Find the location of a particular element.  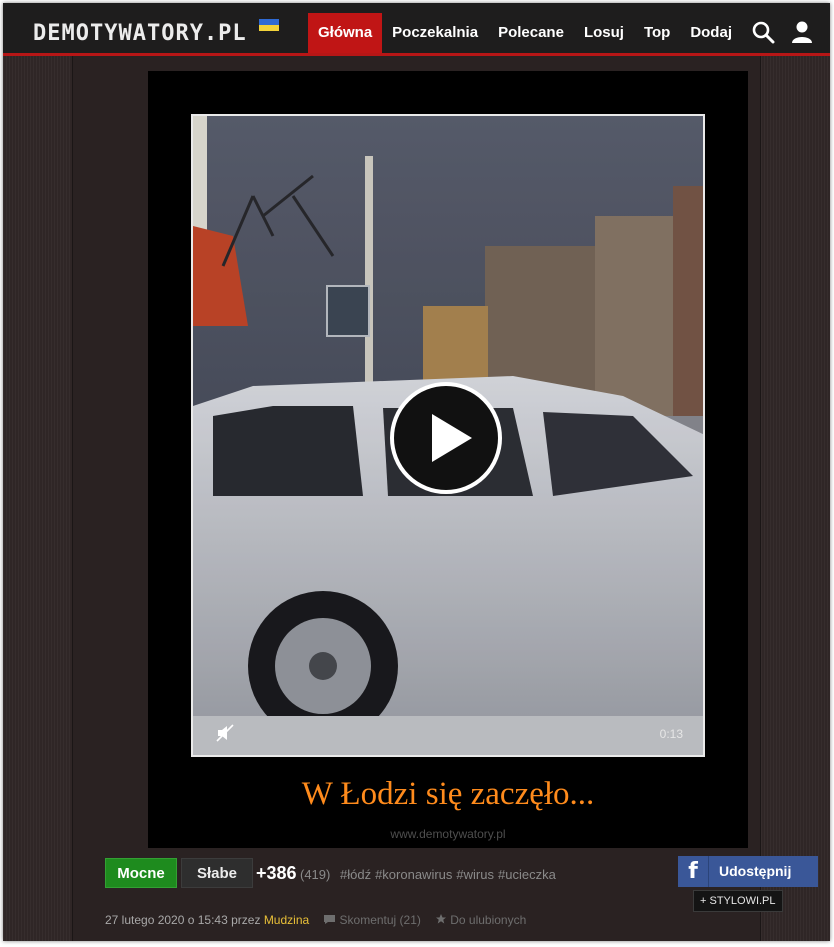

plus-icon: + is located at coordinates (703, 901).